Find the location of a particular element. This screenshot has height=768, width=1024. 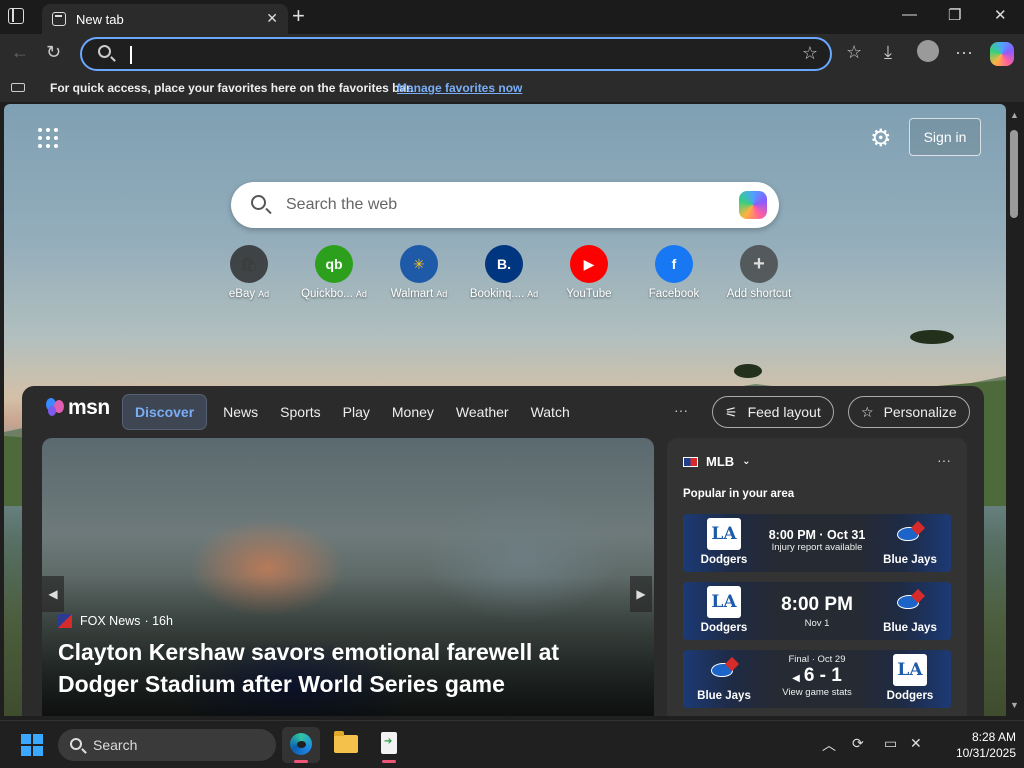

game-row: LA Dodgers Blue Jays 8:00 PM Nov 1 is located at coordinates (817, 611).